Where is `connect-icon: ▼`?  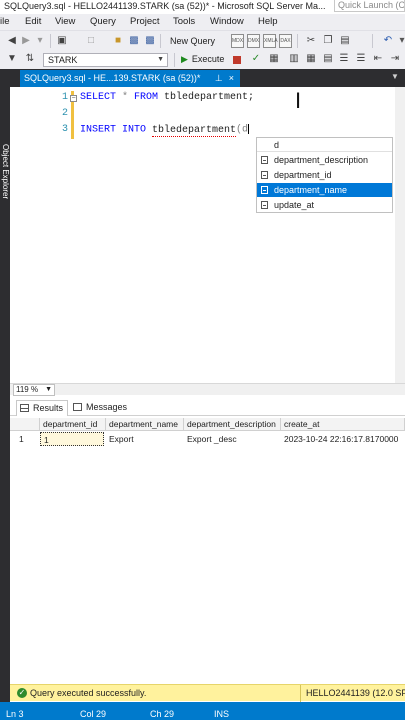 connect-icon: ▼ is located at coordinates (12, 59).